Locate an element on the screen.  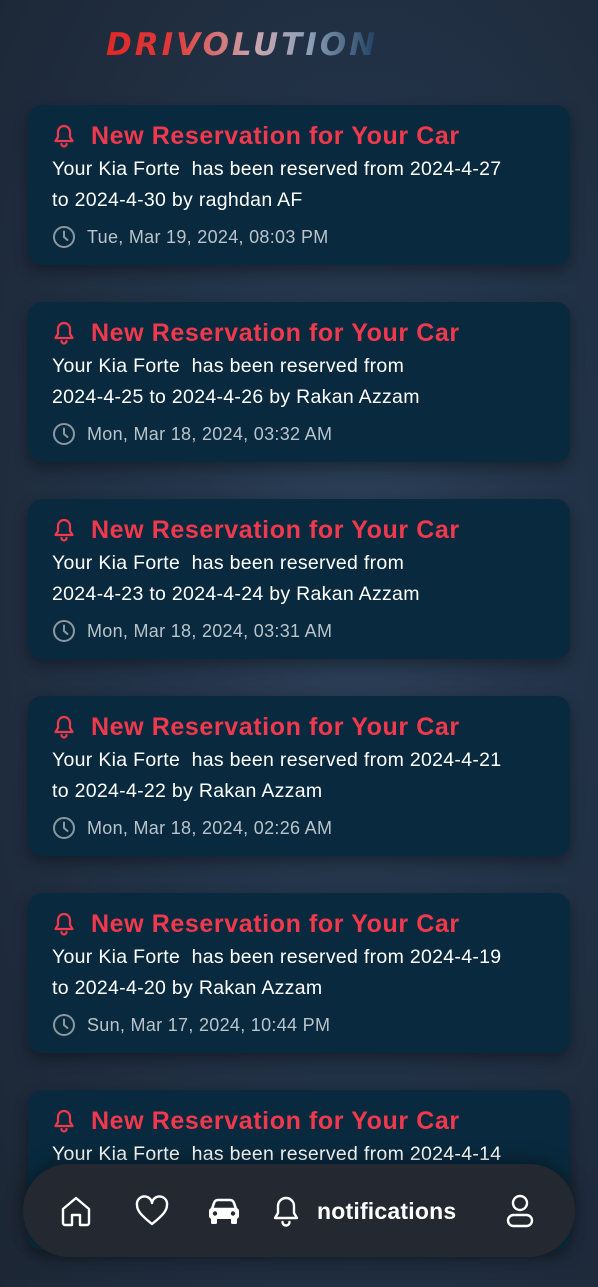
car-icon is located at coordinates (224, 1211).